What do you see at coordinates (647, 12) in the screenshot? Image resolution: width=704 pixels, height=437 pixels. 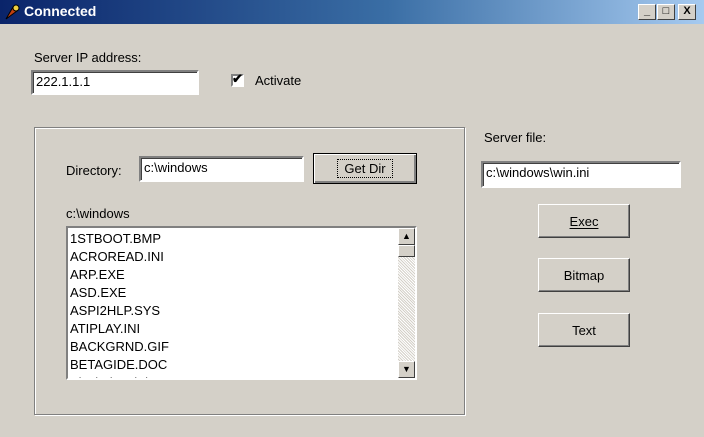 I see `minimize-button: _` at bounding box center [647, 12].